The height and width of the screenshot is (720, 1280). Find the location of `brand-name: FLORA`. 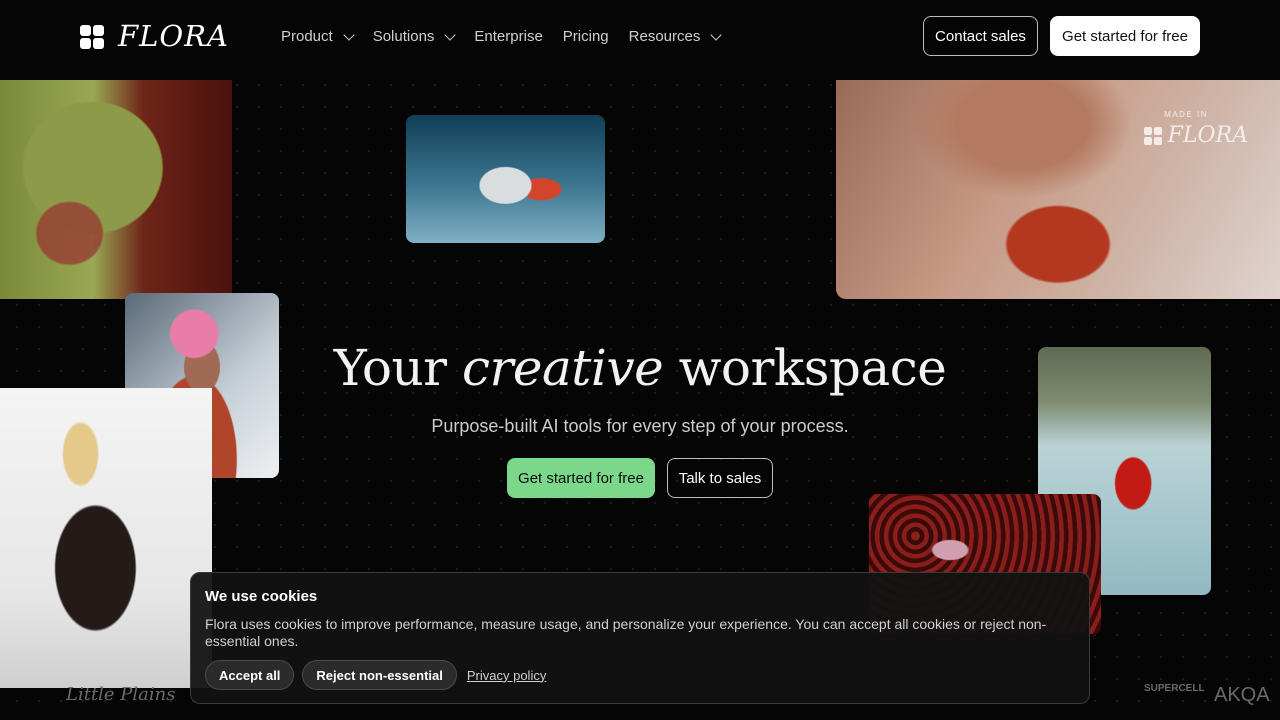

brand-name: FLORA is located at coordinates (173, 36).